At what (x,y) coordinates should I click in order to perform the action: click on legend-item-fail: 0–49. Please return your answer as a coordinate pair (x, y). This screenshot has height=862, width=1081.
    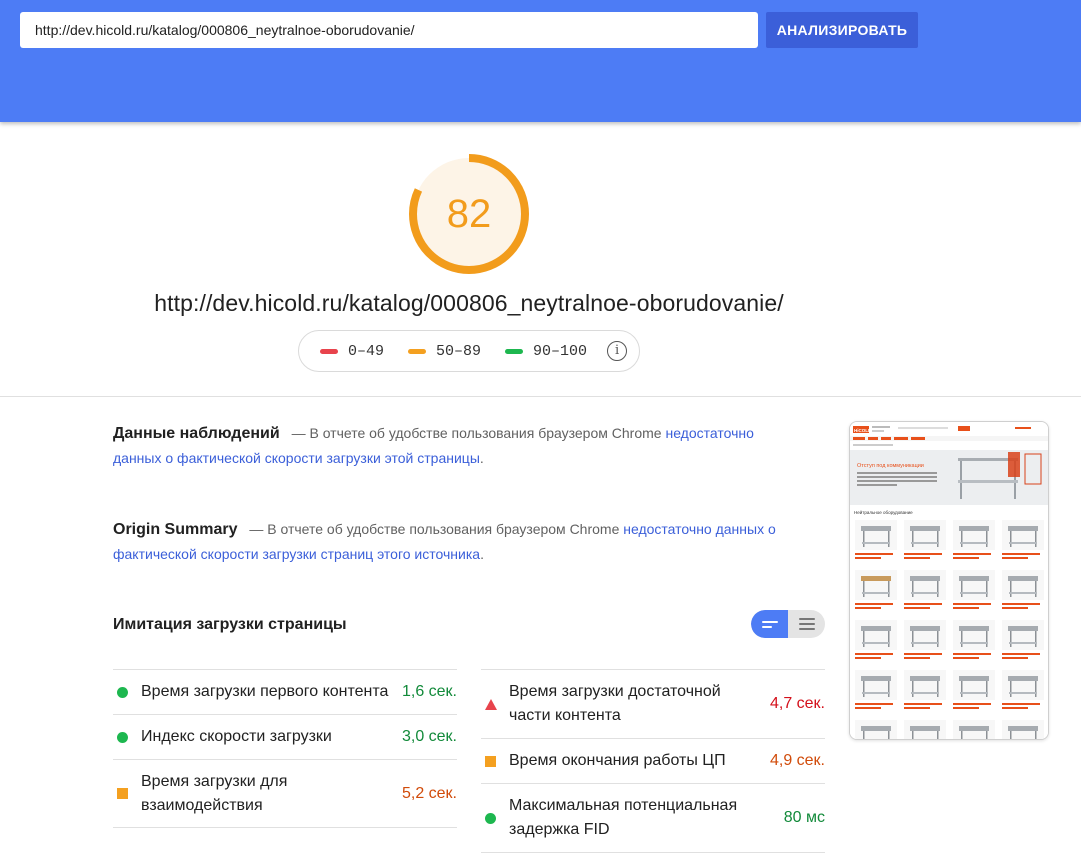
    Looking at the image, I should click on (352, 351).